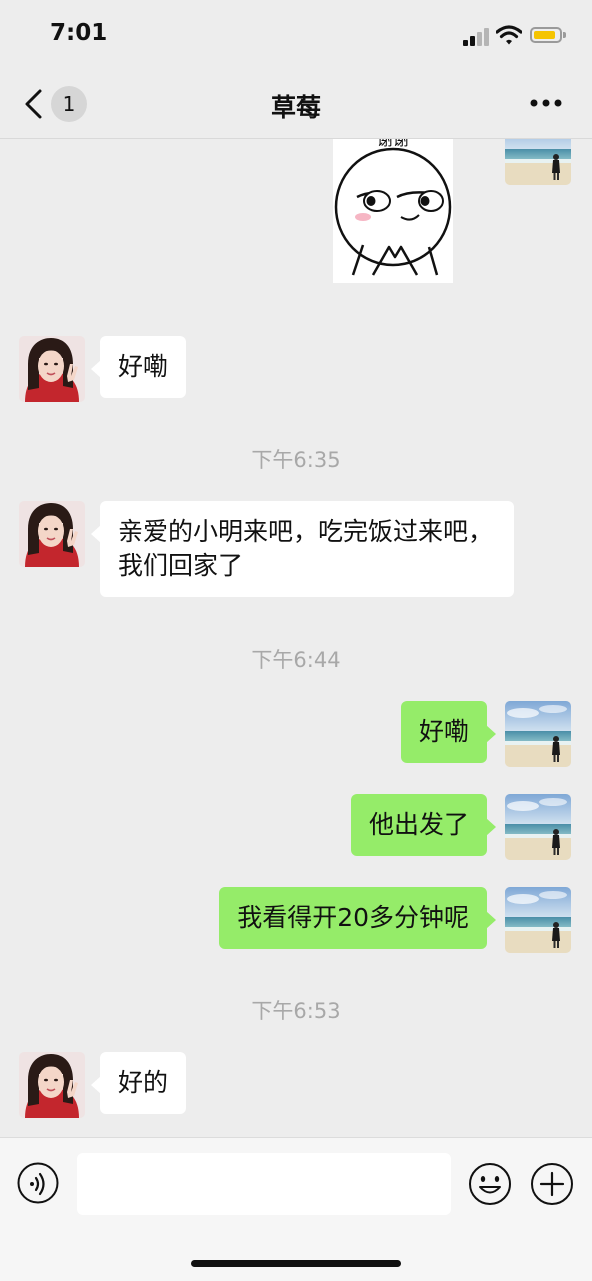  What do you see at coordinates (138, 1083) in the screenshot?
I see `incoming-message-bubble: 好的` at bounding box center [138, 1083].